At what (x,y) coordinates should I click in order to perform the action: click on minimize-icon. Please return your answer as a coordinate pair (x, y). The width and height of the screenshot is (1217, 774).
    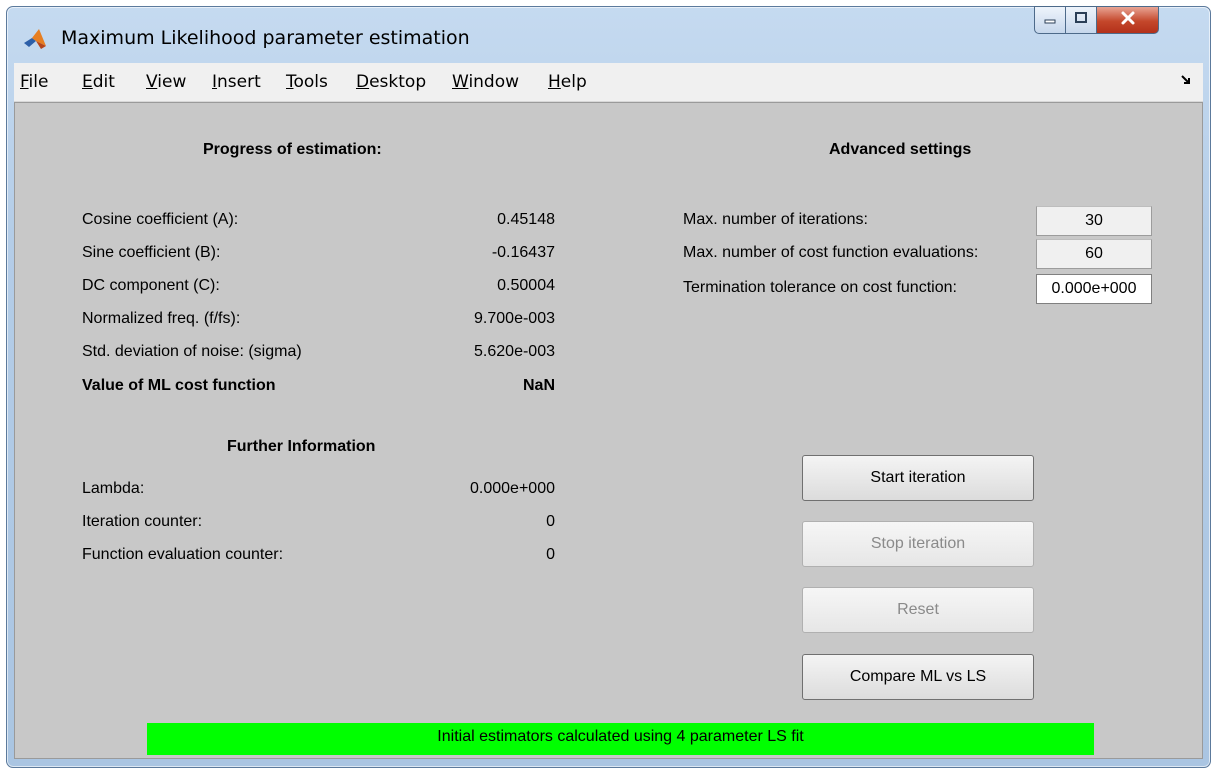
    Looking at the image, I should click on (1050, 20).